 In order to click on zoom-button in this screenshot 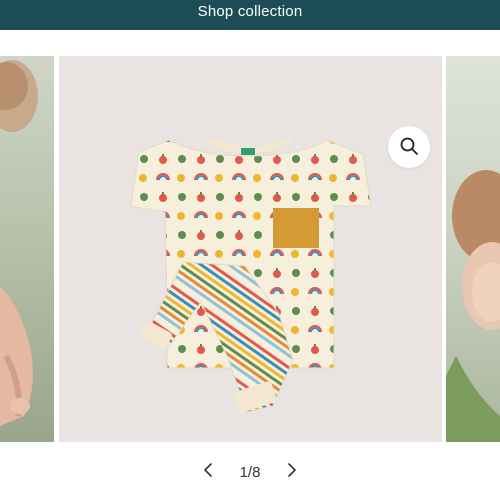, I will do `click(409, 147)`.